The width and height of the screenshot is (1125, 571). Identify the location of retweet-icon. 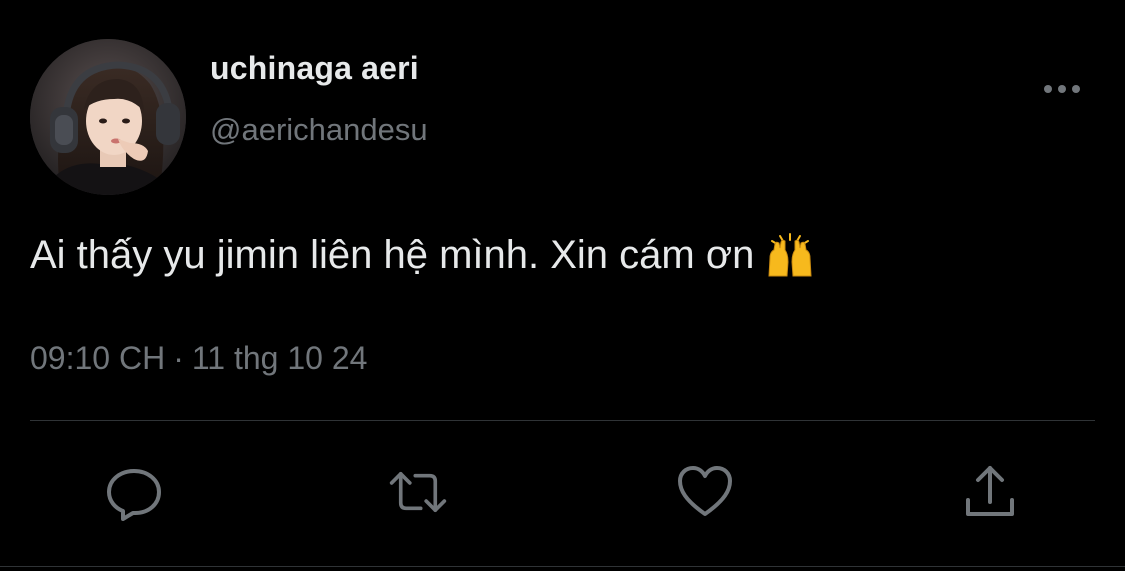
(418, 492).